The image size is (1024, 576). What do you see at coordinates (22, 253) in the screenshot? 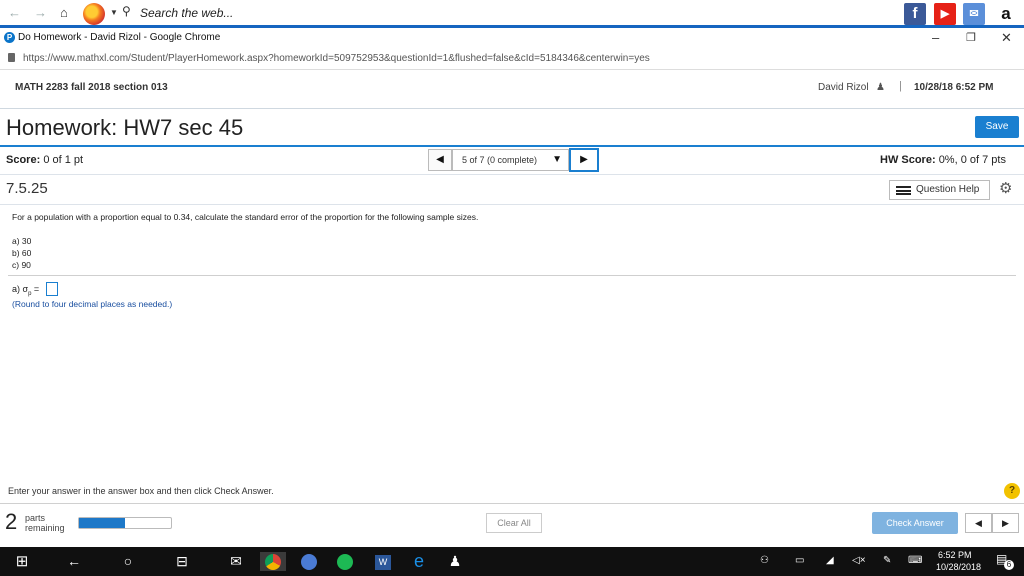
I see `question-item: b) 60` at bounding box center [22, 253].